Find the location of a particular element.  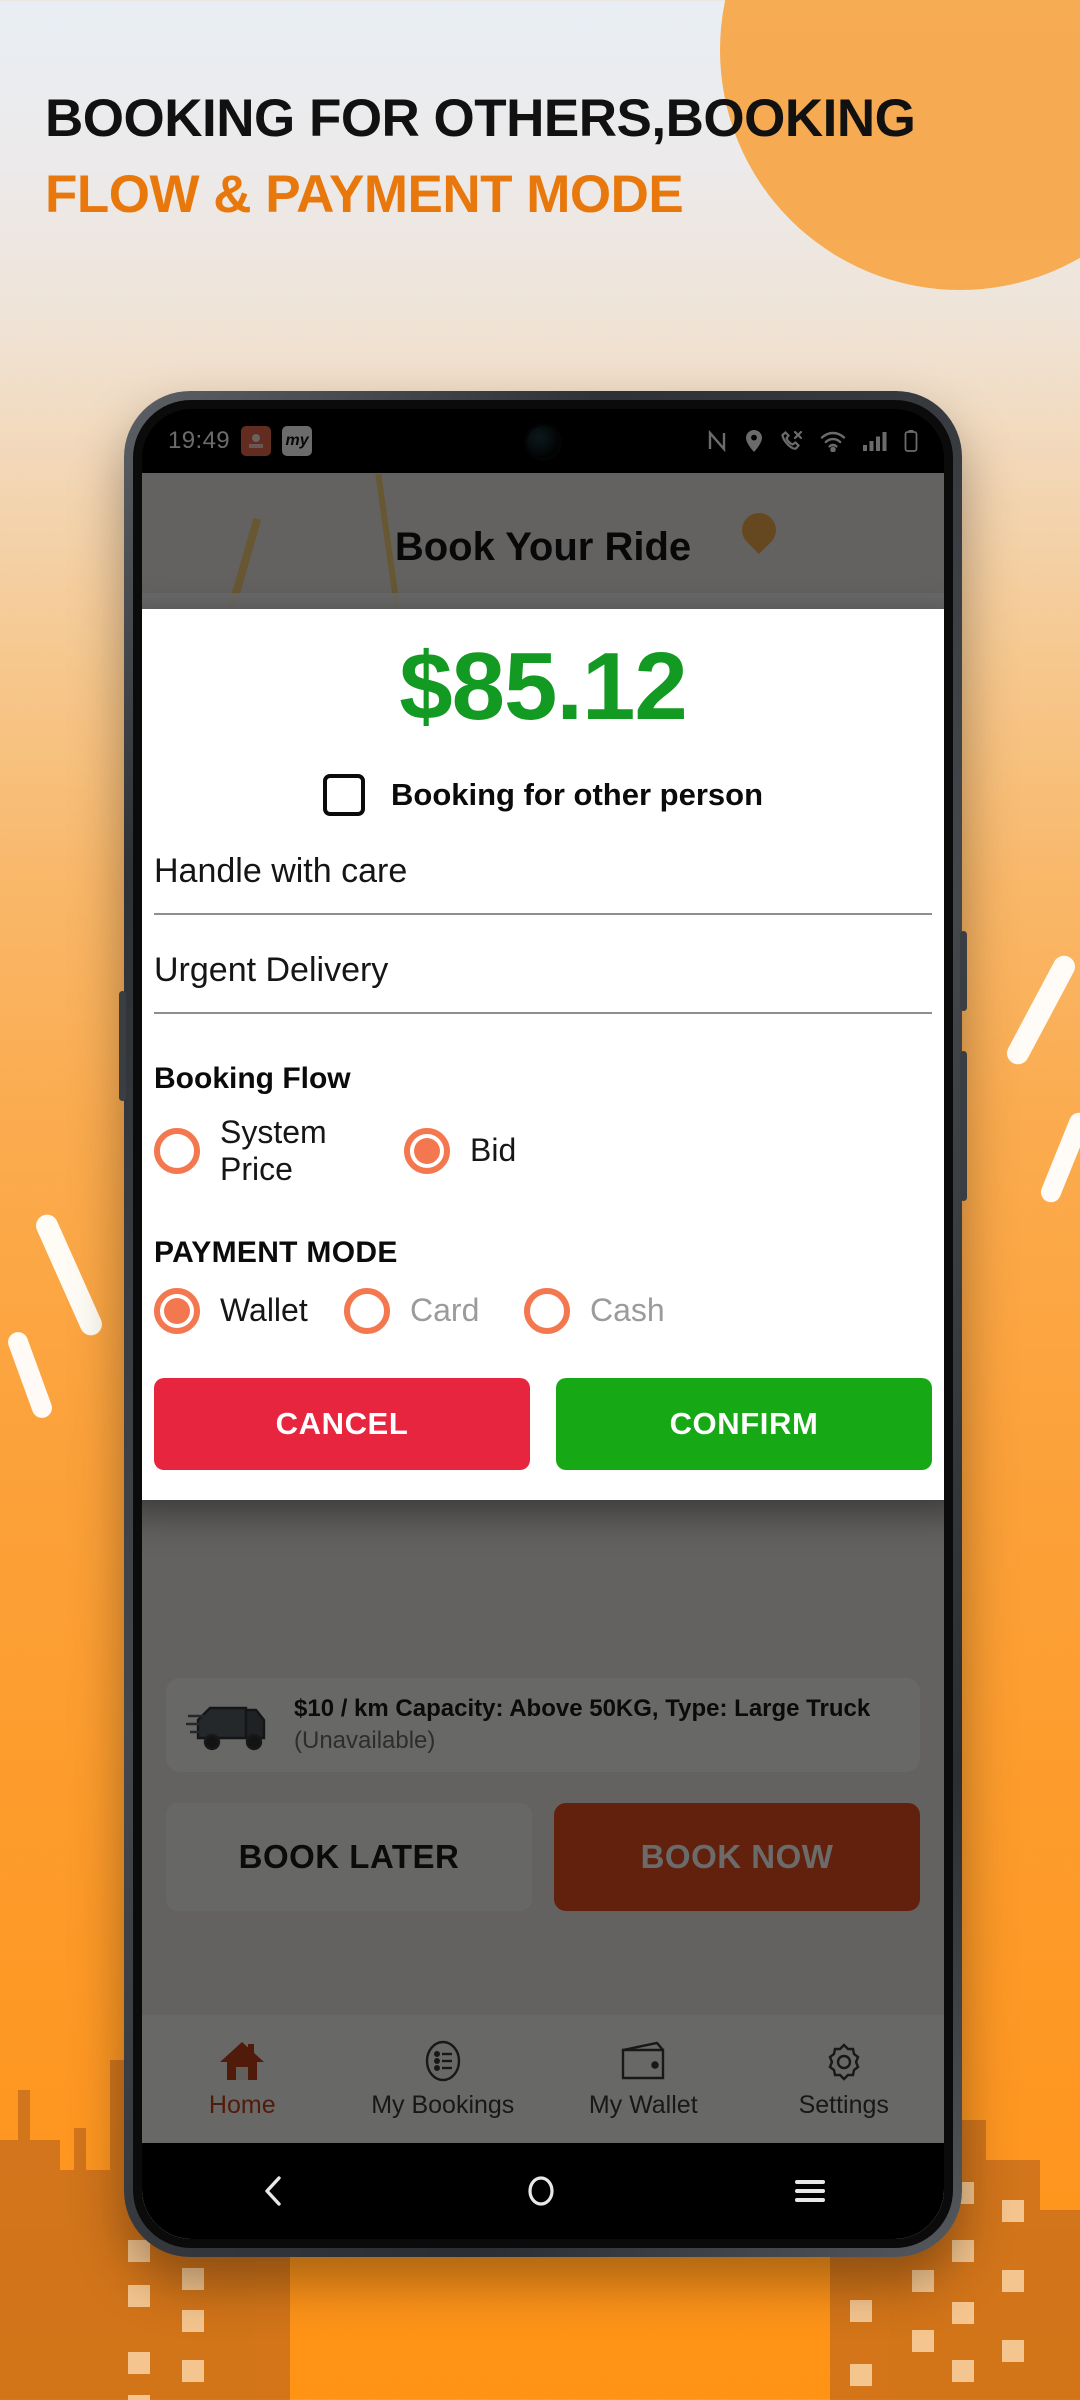

urgent-delivery-value: Urgent Delivery is located at coordinates (271, 969).